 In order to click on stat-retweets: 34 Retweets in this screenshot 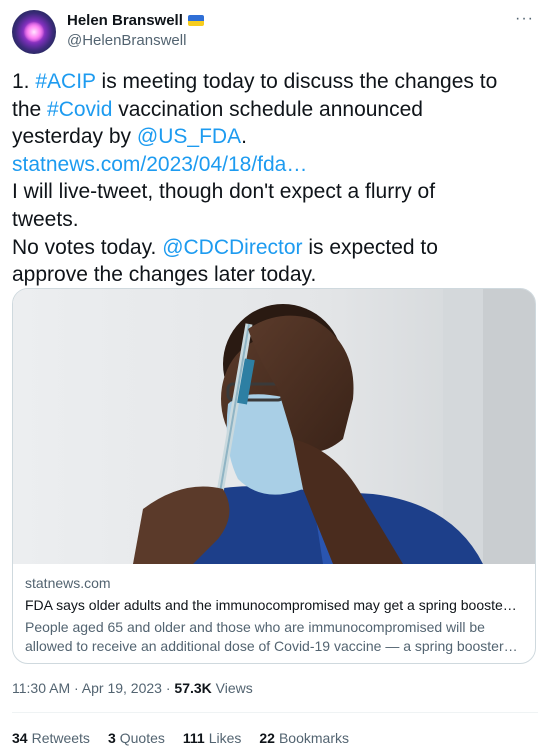, I will do `click(51, 738)`.